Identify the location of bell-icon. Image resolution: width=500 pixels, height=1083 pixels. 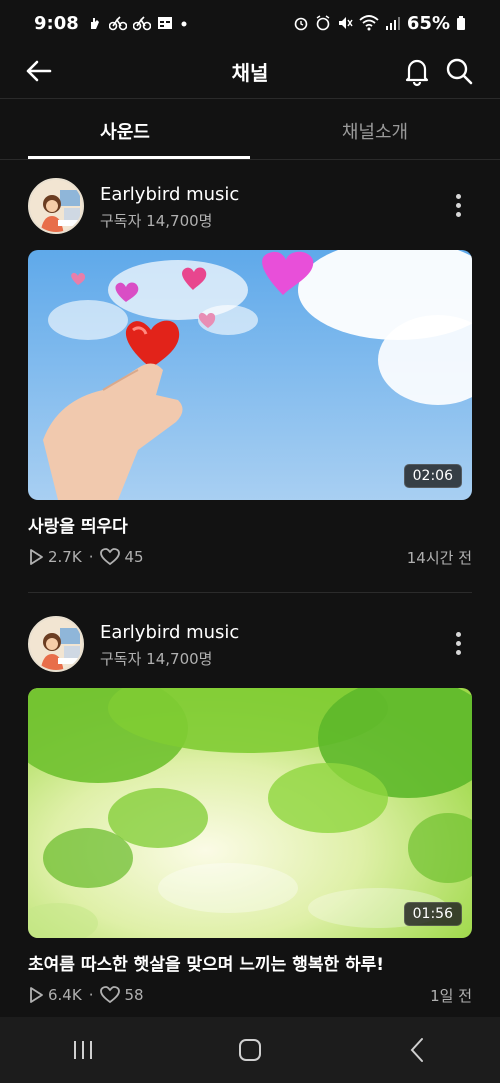
(417, 71).